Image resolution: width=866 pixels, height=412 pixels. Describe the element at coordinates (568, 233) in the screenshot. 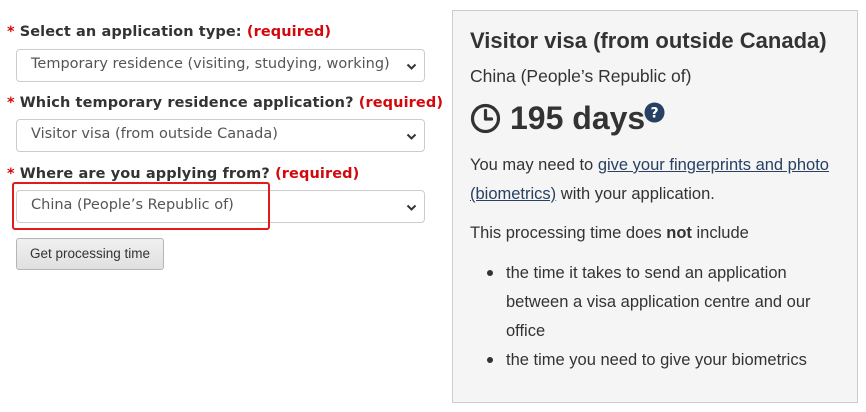

I see `exclusions-text-before: This processing time does` at that location.